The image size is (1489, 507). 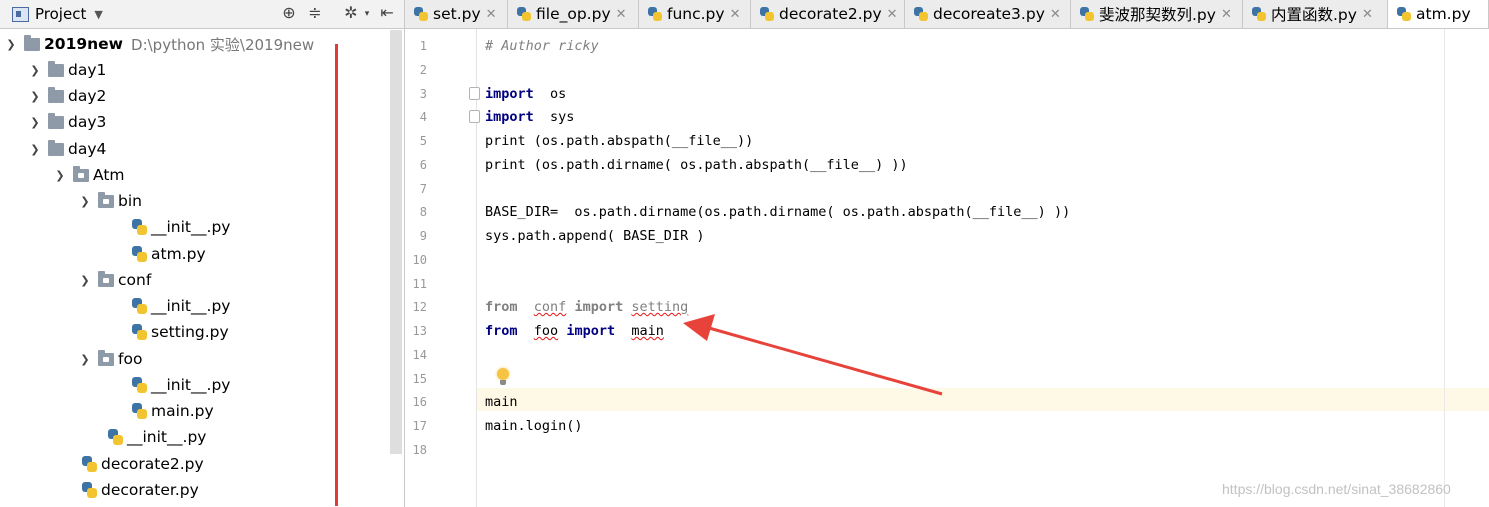 I want to click on annotation-arrow, so click(x=813, y=355).